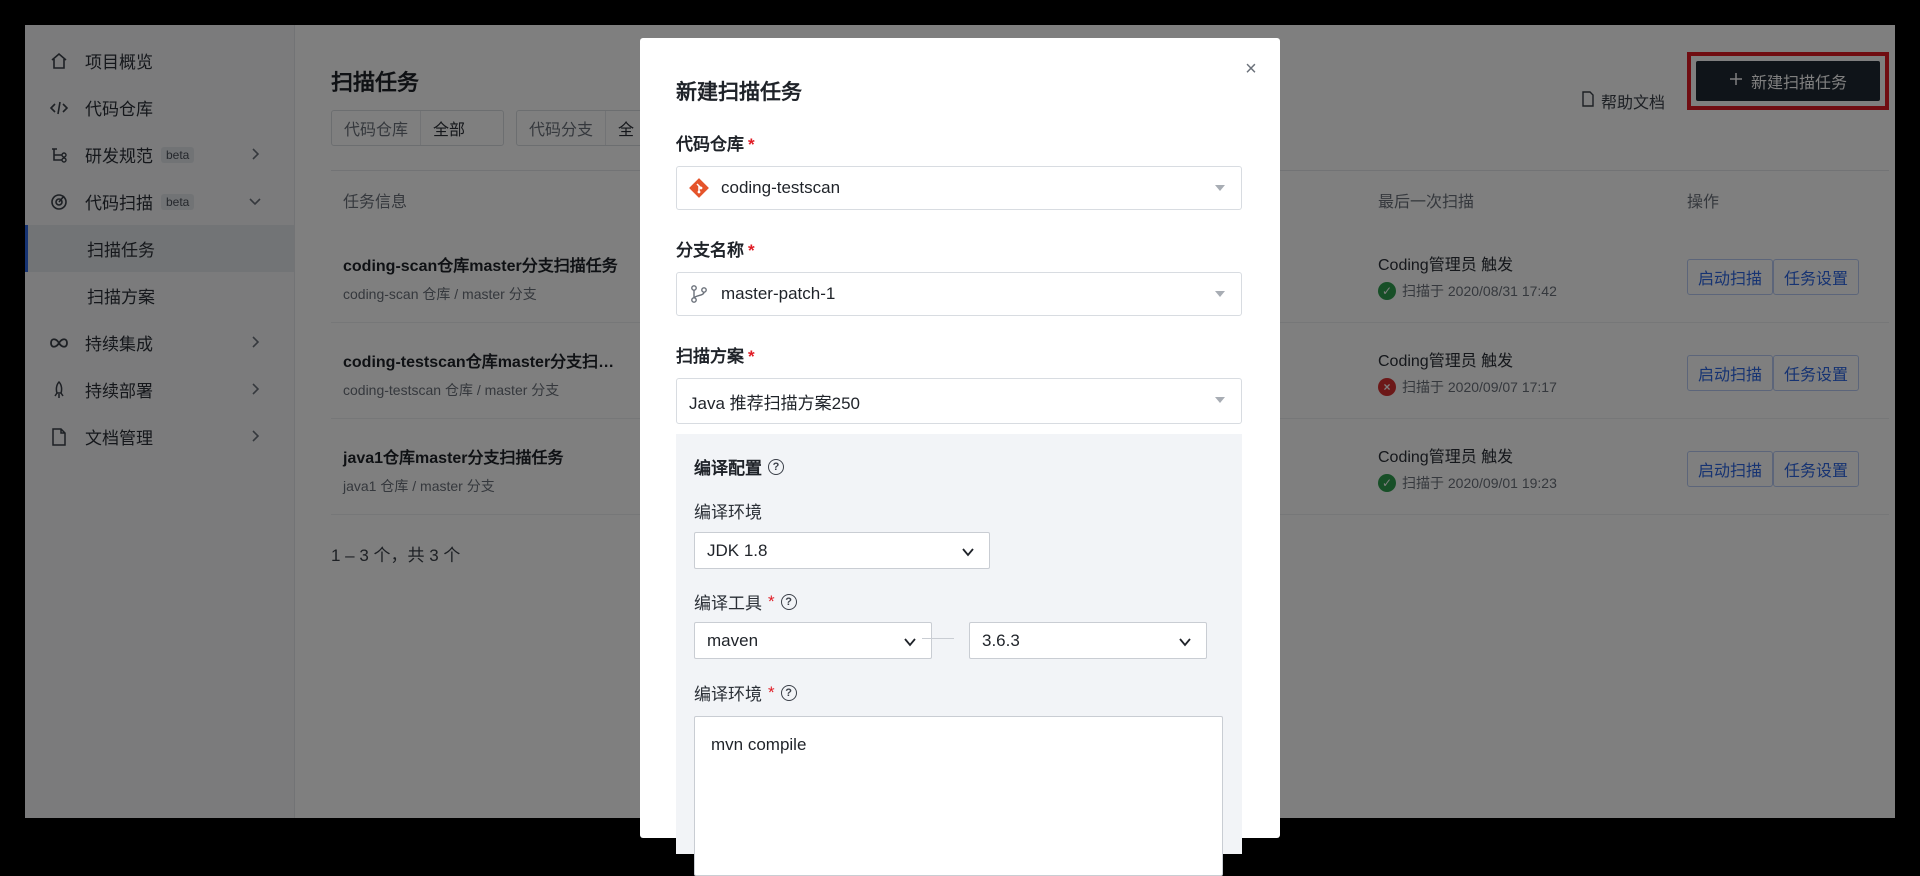 This screenshot has height=876, width=1920. Describe the element at coordinates (1088, 640) in the screenshot. I see `compile-tool-version-select: 3.6.3` at that location.